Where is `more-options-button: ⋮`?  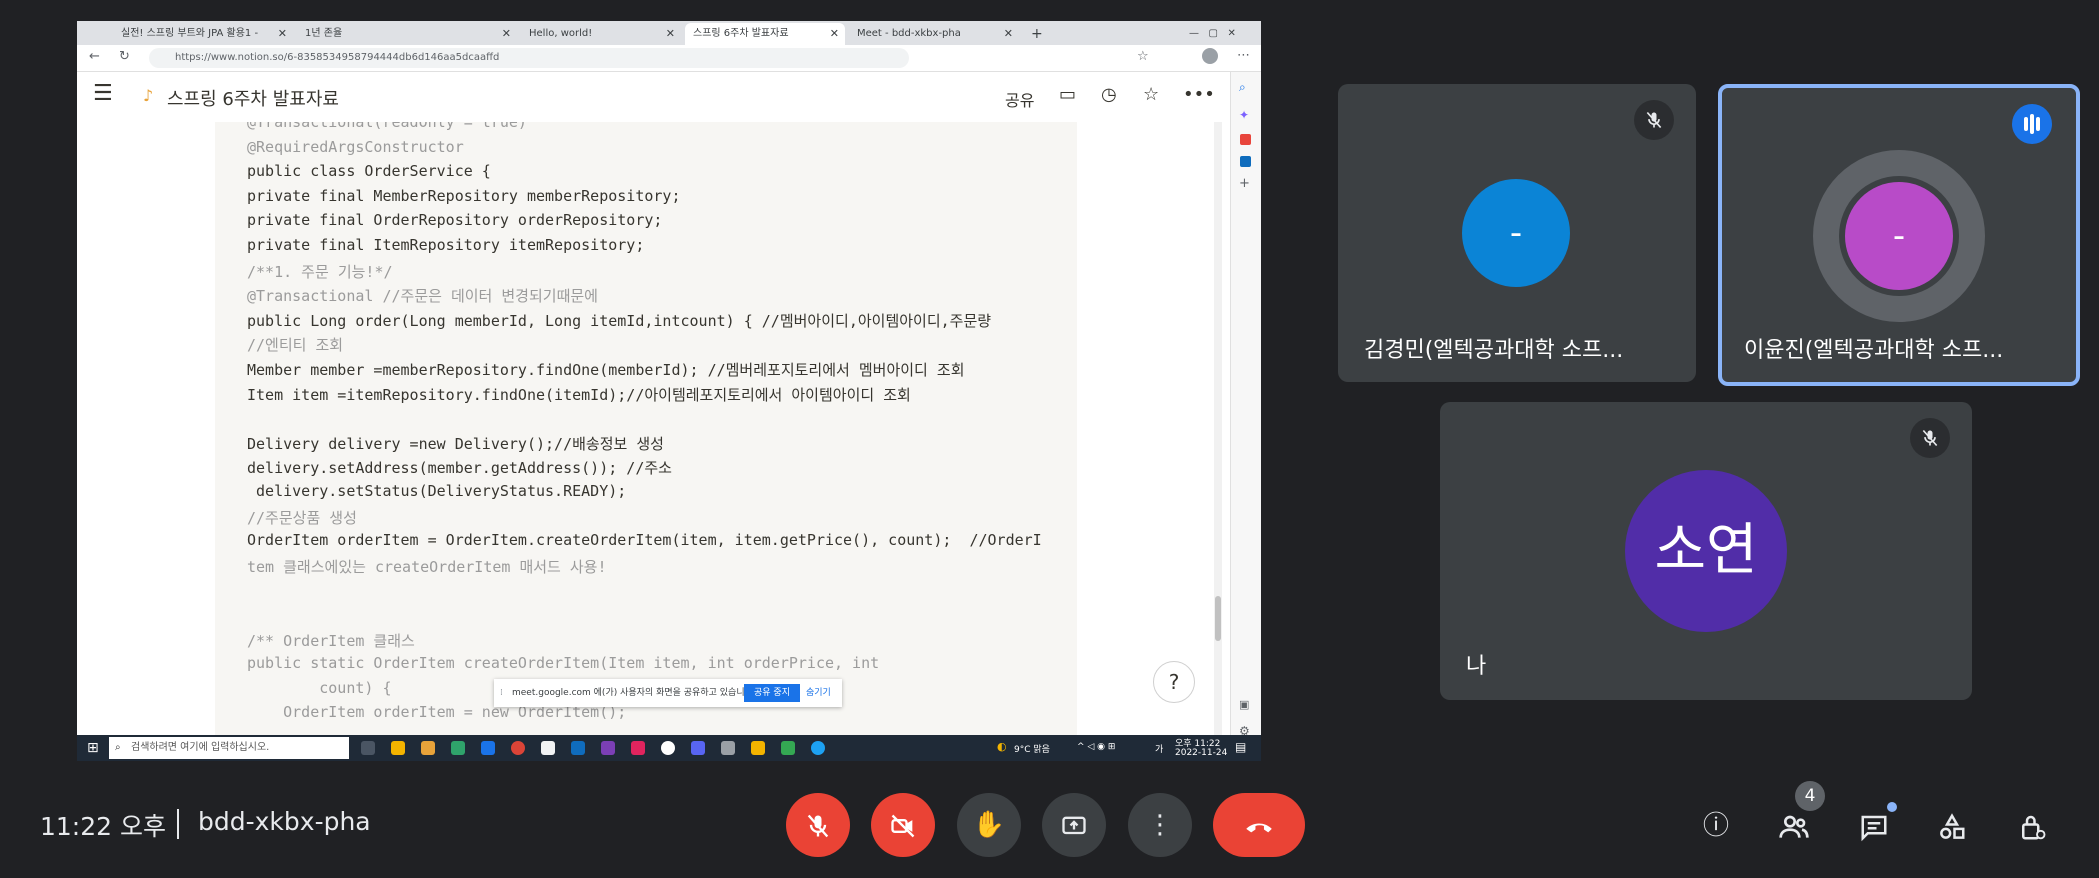 more-options-button: ⋮ is located at coordinates (1160, 825).